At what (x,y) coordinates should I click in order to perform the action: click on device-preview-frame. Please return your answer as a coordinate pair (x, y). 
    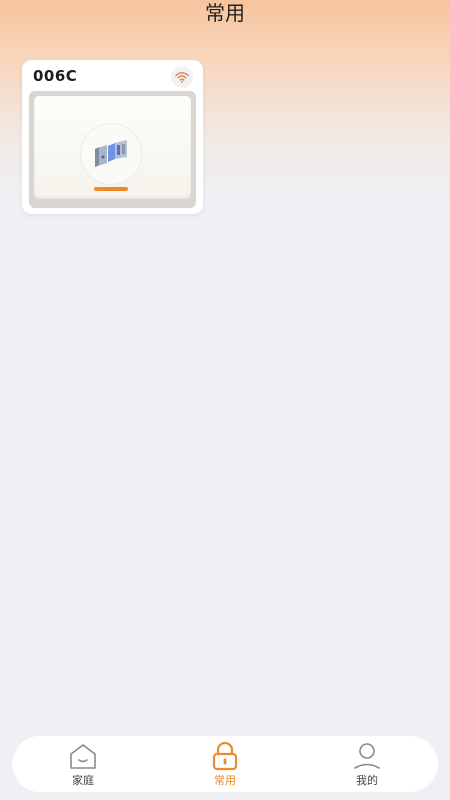
    Looking at the image, I should click on (112, 149).